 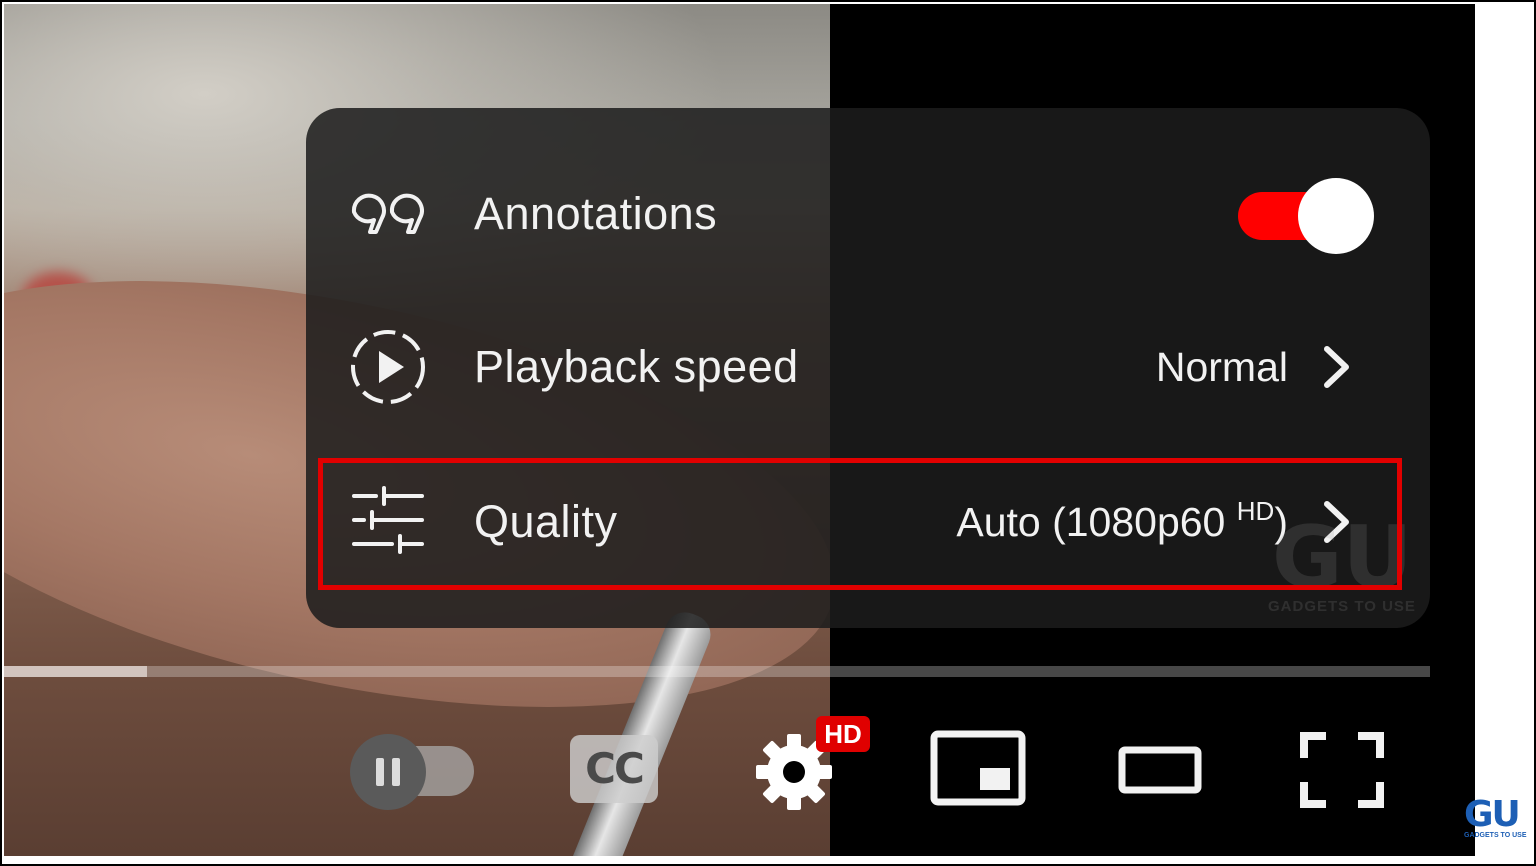 I want to click on quality-value-text: Auto (1080p60, so click(x=1091, y=522).